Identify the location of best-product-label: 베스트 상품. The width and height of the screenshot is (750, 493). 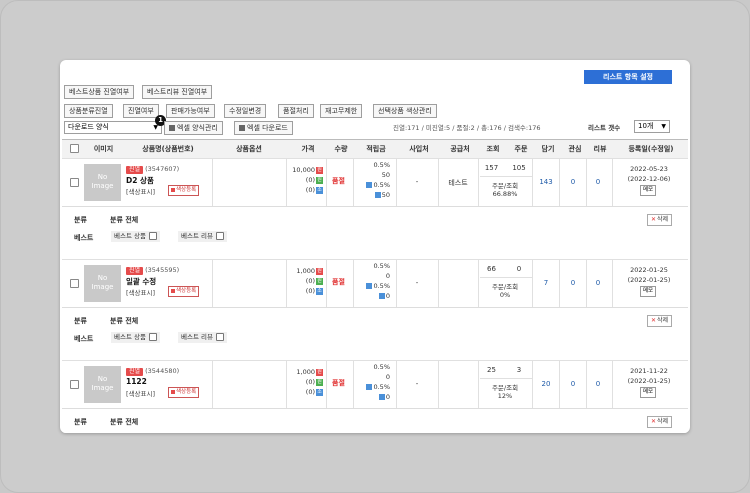
(130, 236).